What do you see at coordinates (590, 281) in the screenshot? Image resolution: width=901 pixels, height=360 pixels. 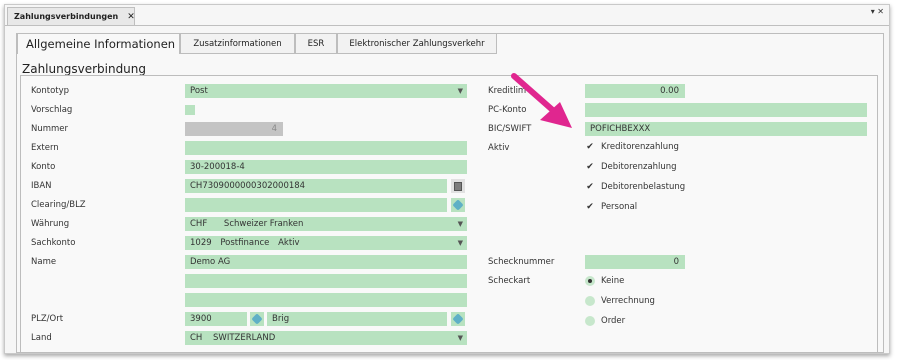 I see `radio-keine` at bounding box center [590, 281].